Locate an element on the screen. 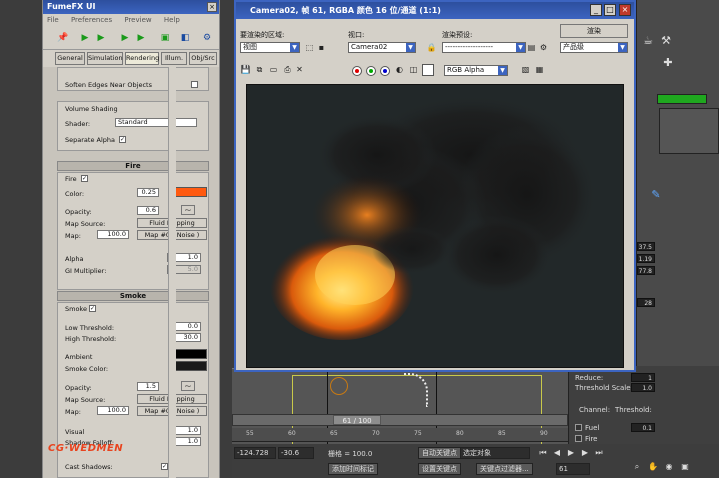  smoke-opacity-spinner: 1.5 is located at coordinates (148, 386).